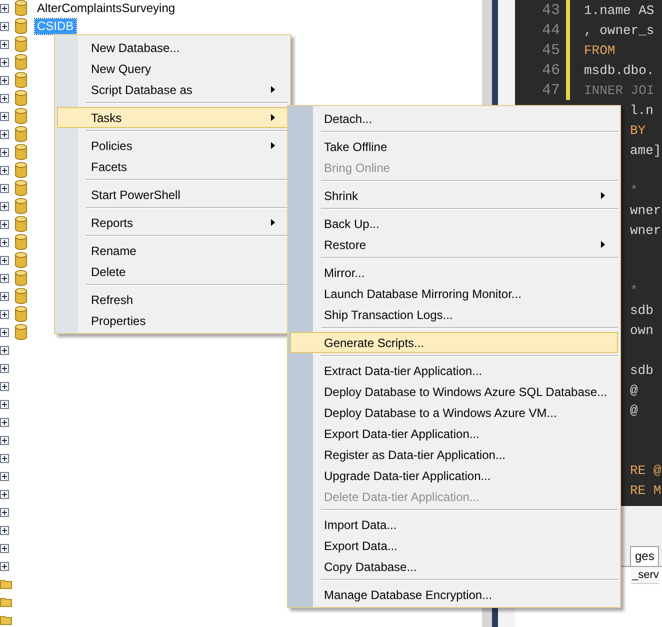 Image resolution: width=662 pixels, height=627 pixels. Describe the element at coordinates (619, 10) in the screenshot. I see `code-text: 1.name AS` at that location.